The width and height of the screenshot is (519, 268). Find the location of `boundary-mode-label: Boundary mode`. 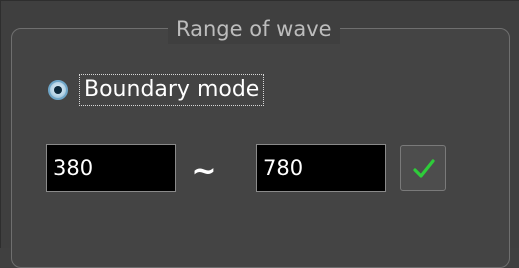

boundary-mode-label: Boundary mode is located at coordinates (172, 90).